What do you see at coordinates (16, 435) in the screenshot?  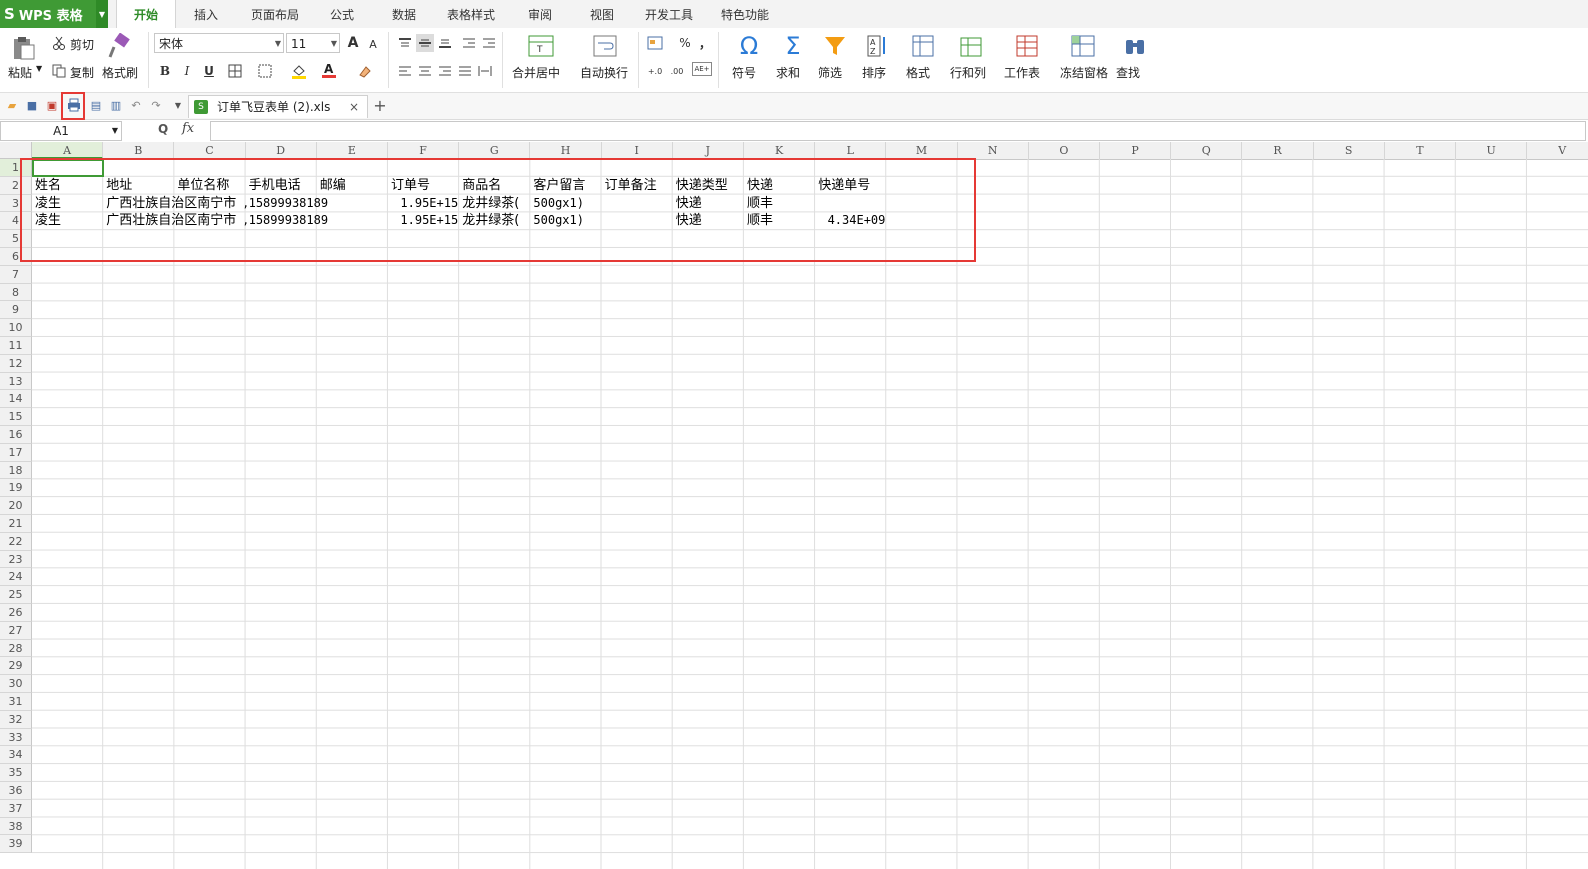 I see `row-header: 16` at bounding box center [16, 435].